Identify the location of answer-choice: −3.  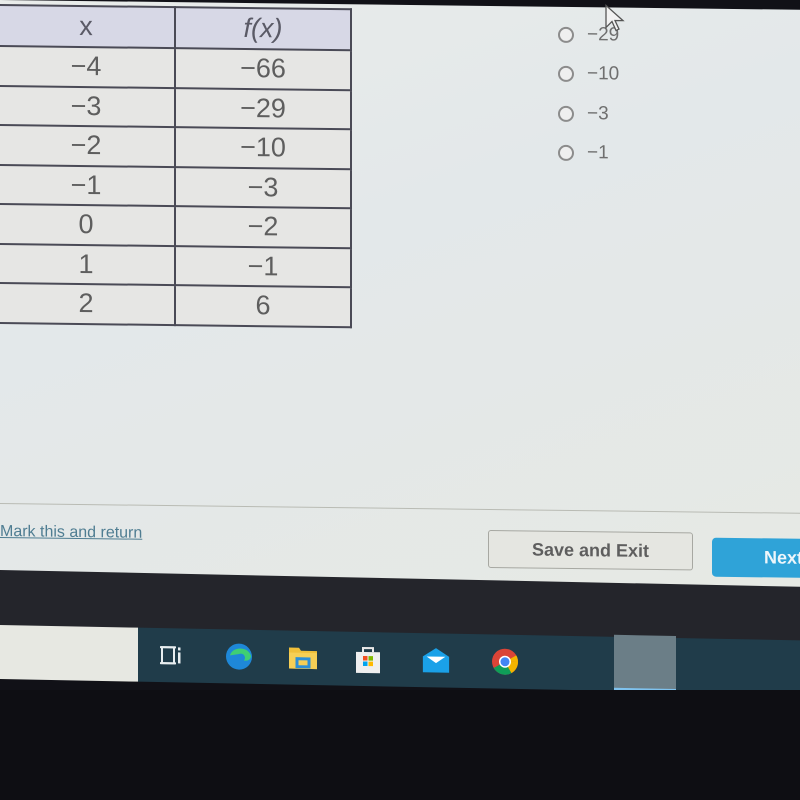
(588, 114).